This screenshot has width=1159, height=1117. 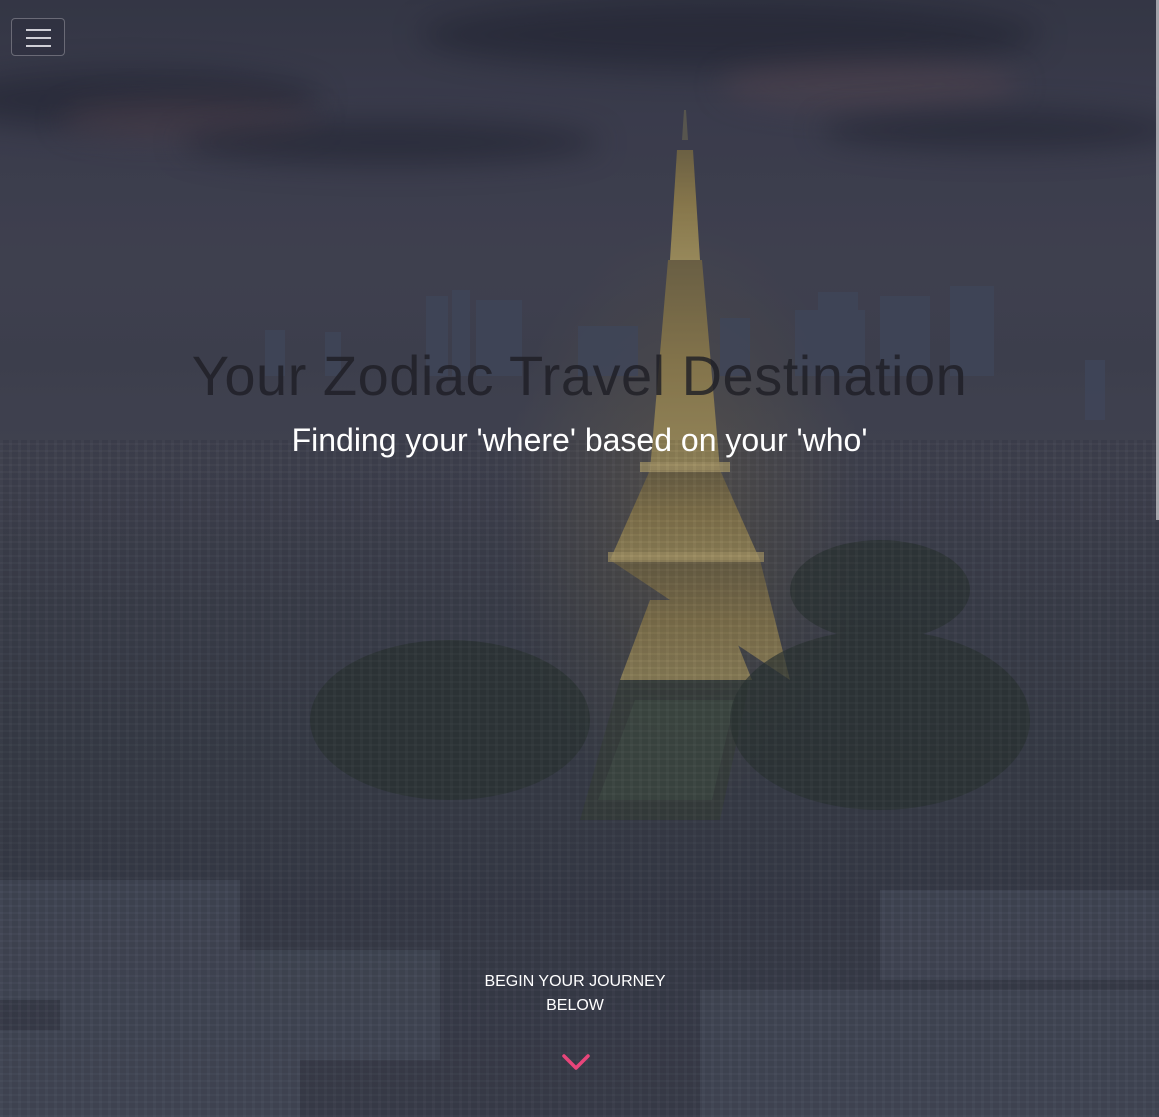 I want to click on begin-journey-text: BEGIN YOUR JOURNEY BELOW, so click(x=575, y=994).